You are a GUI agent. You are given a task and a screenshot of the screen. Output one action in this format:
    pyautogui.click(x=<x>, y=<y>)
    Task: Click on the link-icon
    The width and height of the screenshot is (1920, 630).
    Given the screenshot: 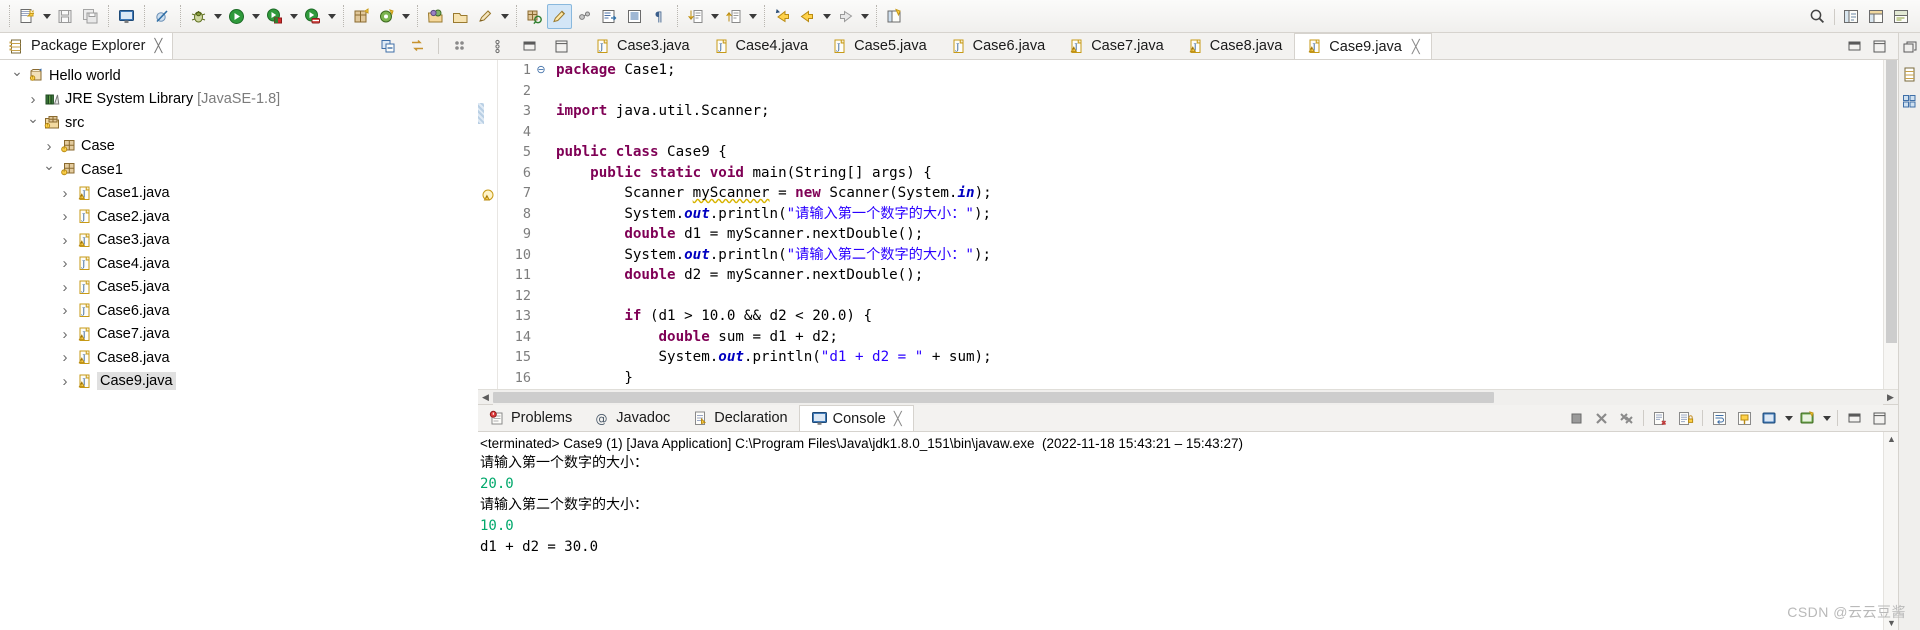 What is the action you would take?
    pyautogui.click(x=584, y=16)
    